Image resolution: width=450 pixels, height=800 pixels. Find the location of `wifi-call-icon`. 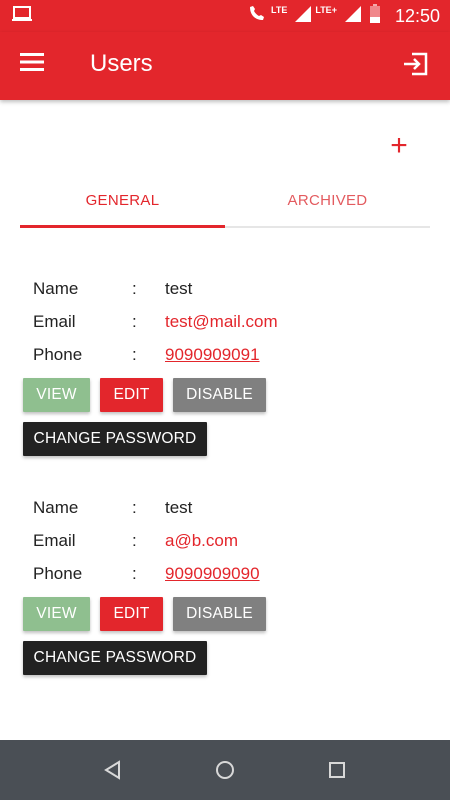

wifi-call-icon is located at coordinates (257, 16).